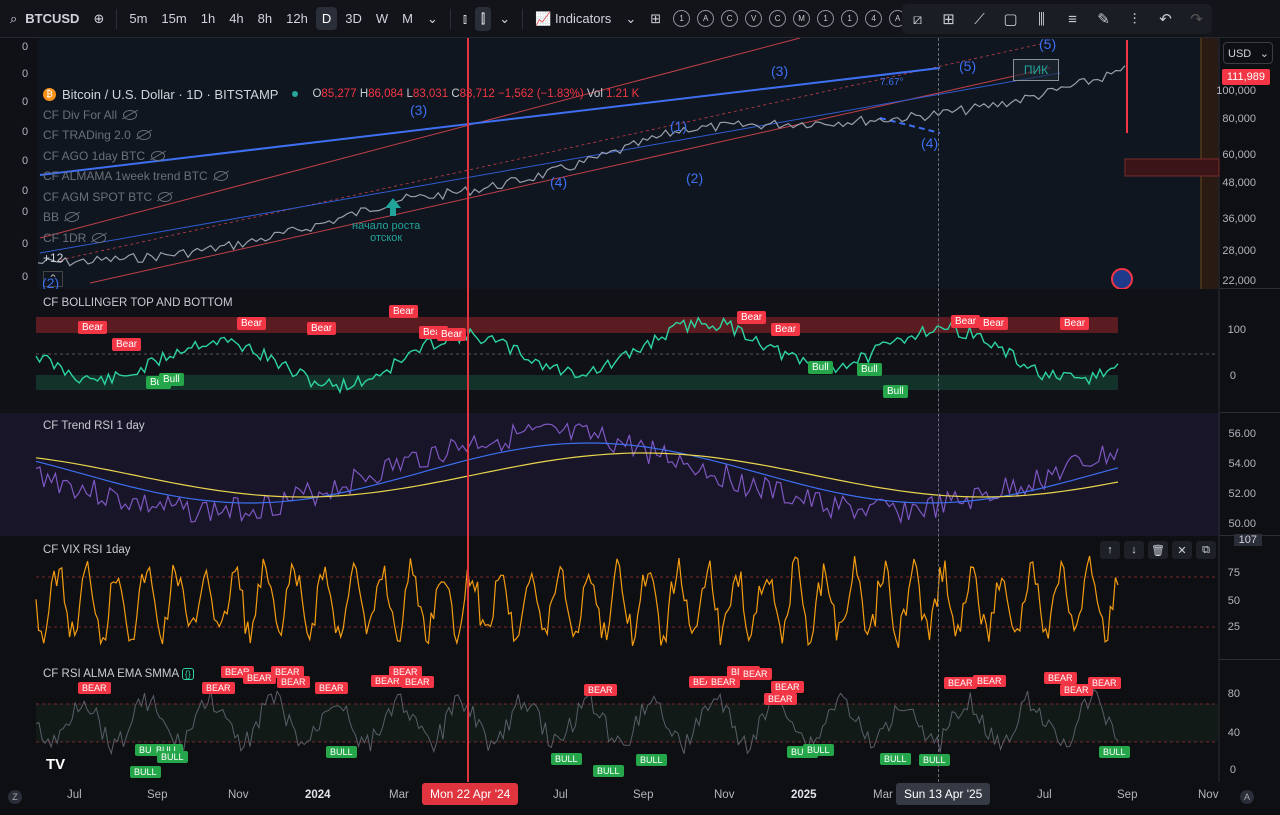  What do you see at coordinates (643, 795) in the screenshot?
I see `time-label: Sep` at bounding box center [643, 795].